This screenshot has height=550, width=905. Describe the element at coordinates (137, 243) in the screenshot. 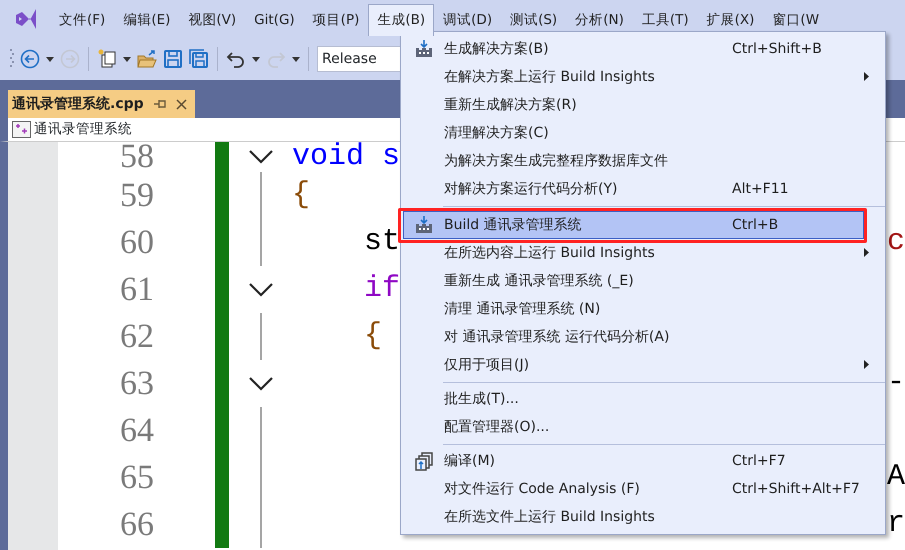

I see `line-number: 60` at that location.